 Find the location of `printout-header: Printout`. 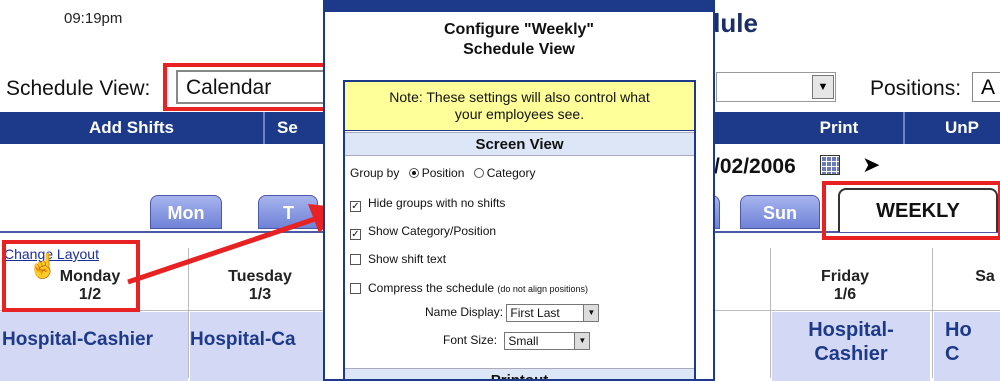

printout-header: Printout is located at coordinates (519, 373).